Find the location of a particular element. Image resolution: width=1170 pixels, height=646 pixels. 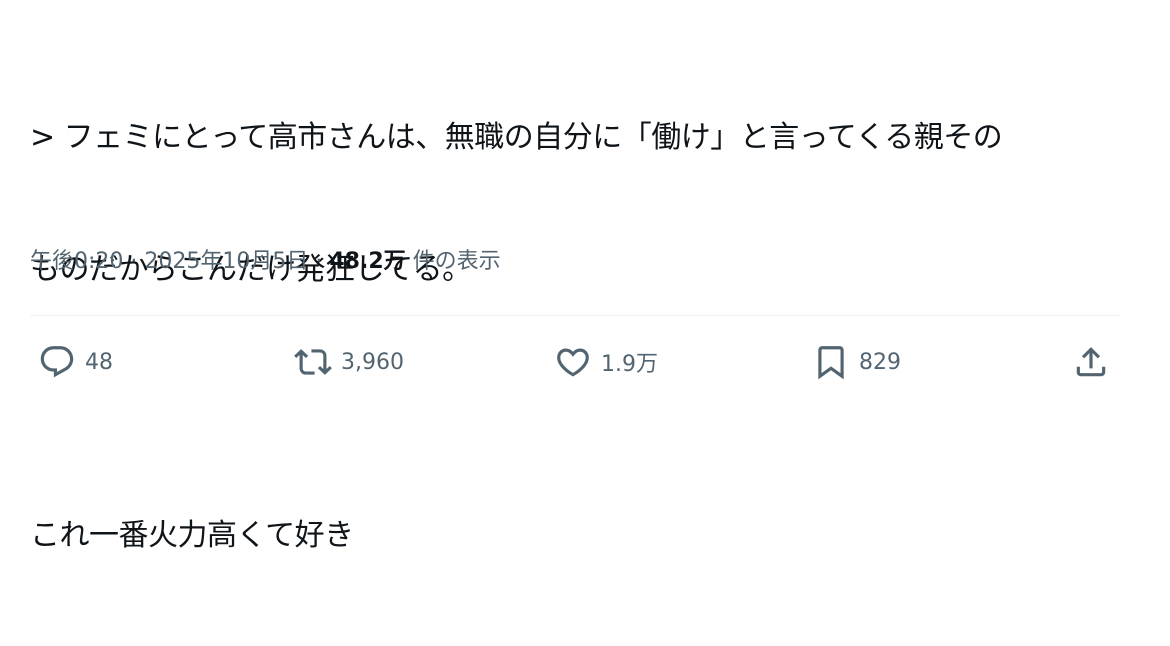

views-count: 48.2万 is located at coordinates (367, 261).